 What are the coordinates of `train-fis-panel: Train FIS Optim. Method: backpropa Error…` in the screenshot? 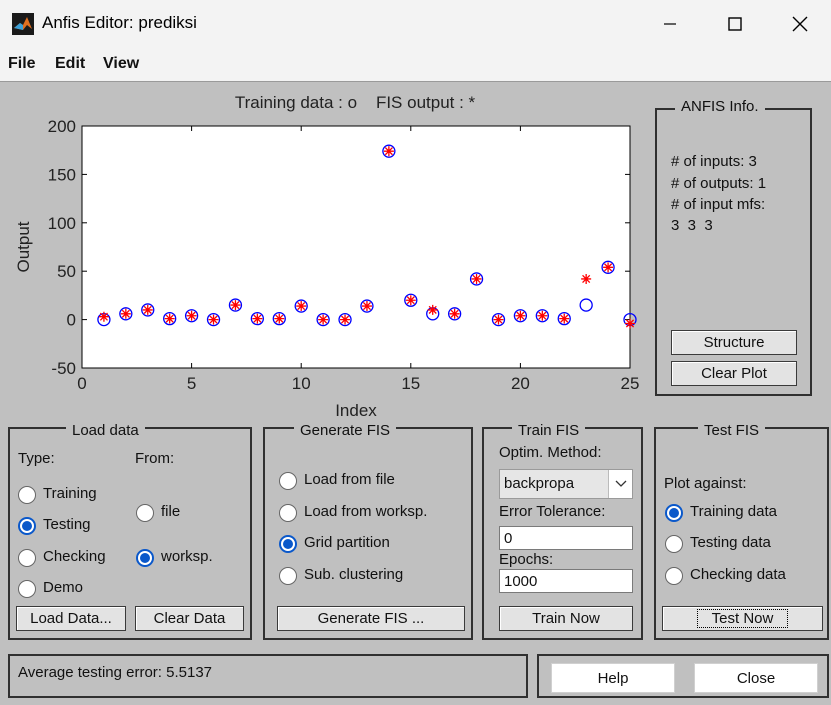 It's located at (562, 531).